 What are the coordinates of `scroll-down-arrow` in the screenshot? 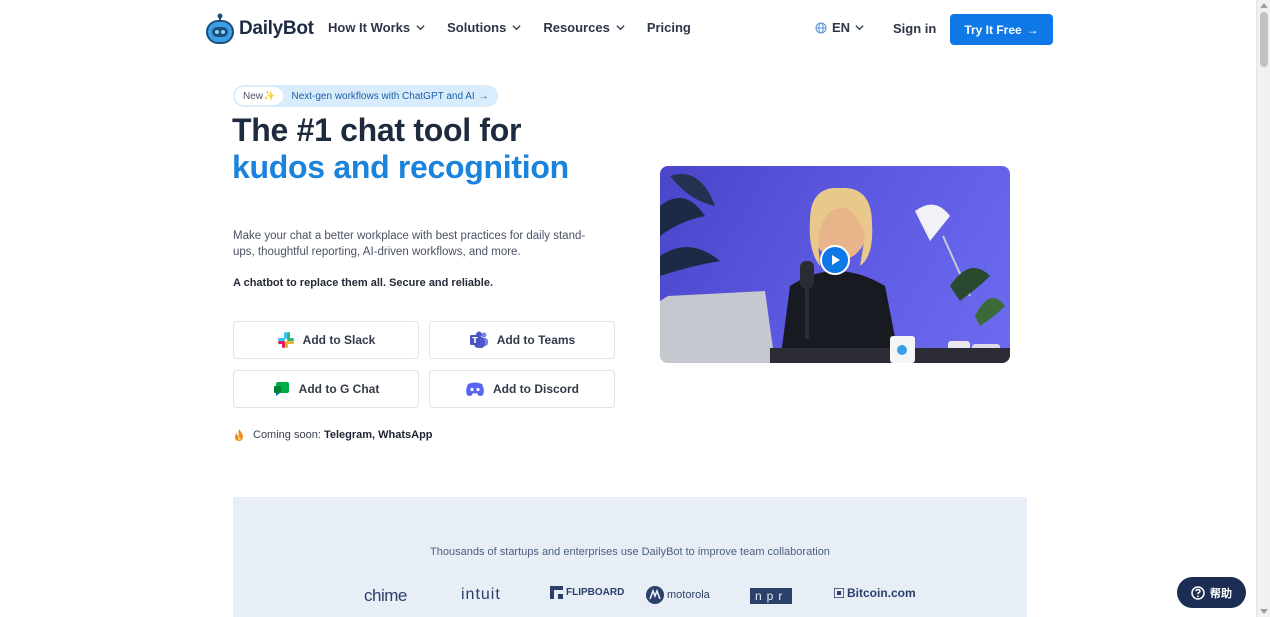 It's located at (1264, 611).